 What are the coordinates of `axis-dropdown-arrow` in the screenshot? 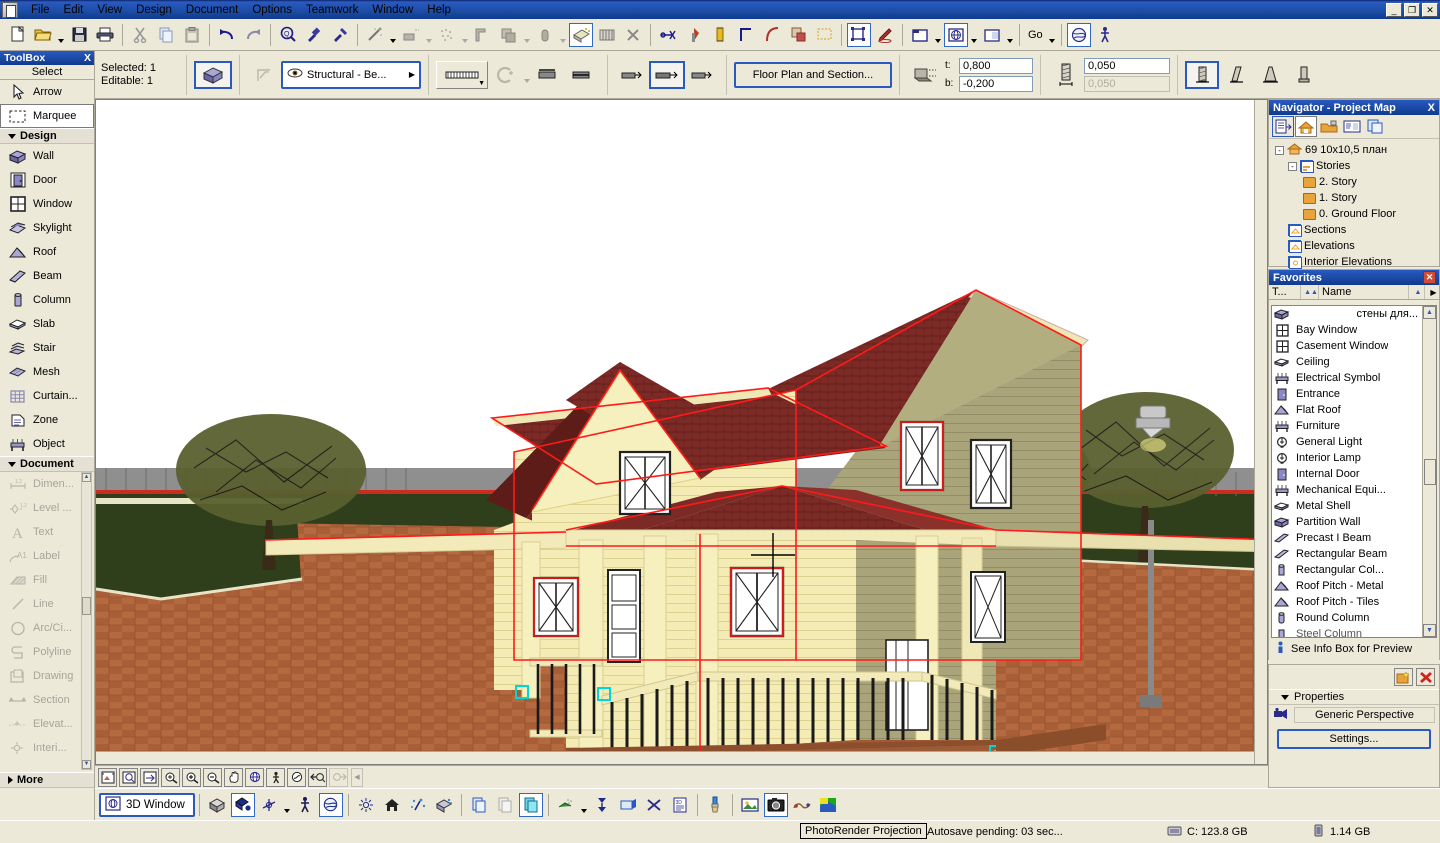 It's located at (287, 805).